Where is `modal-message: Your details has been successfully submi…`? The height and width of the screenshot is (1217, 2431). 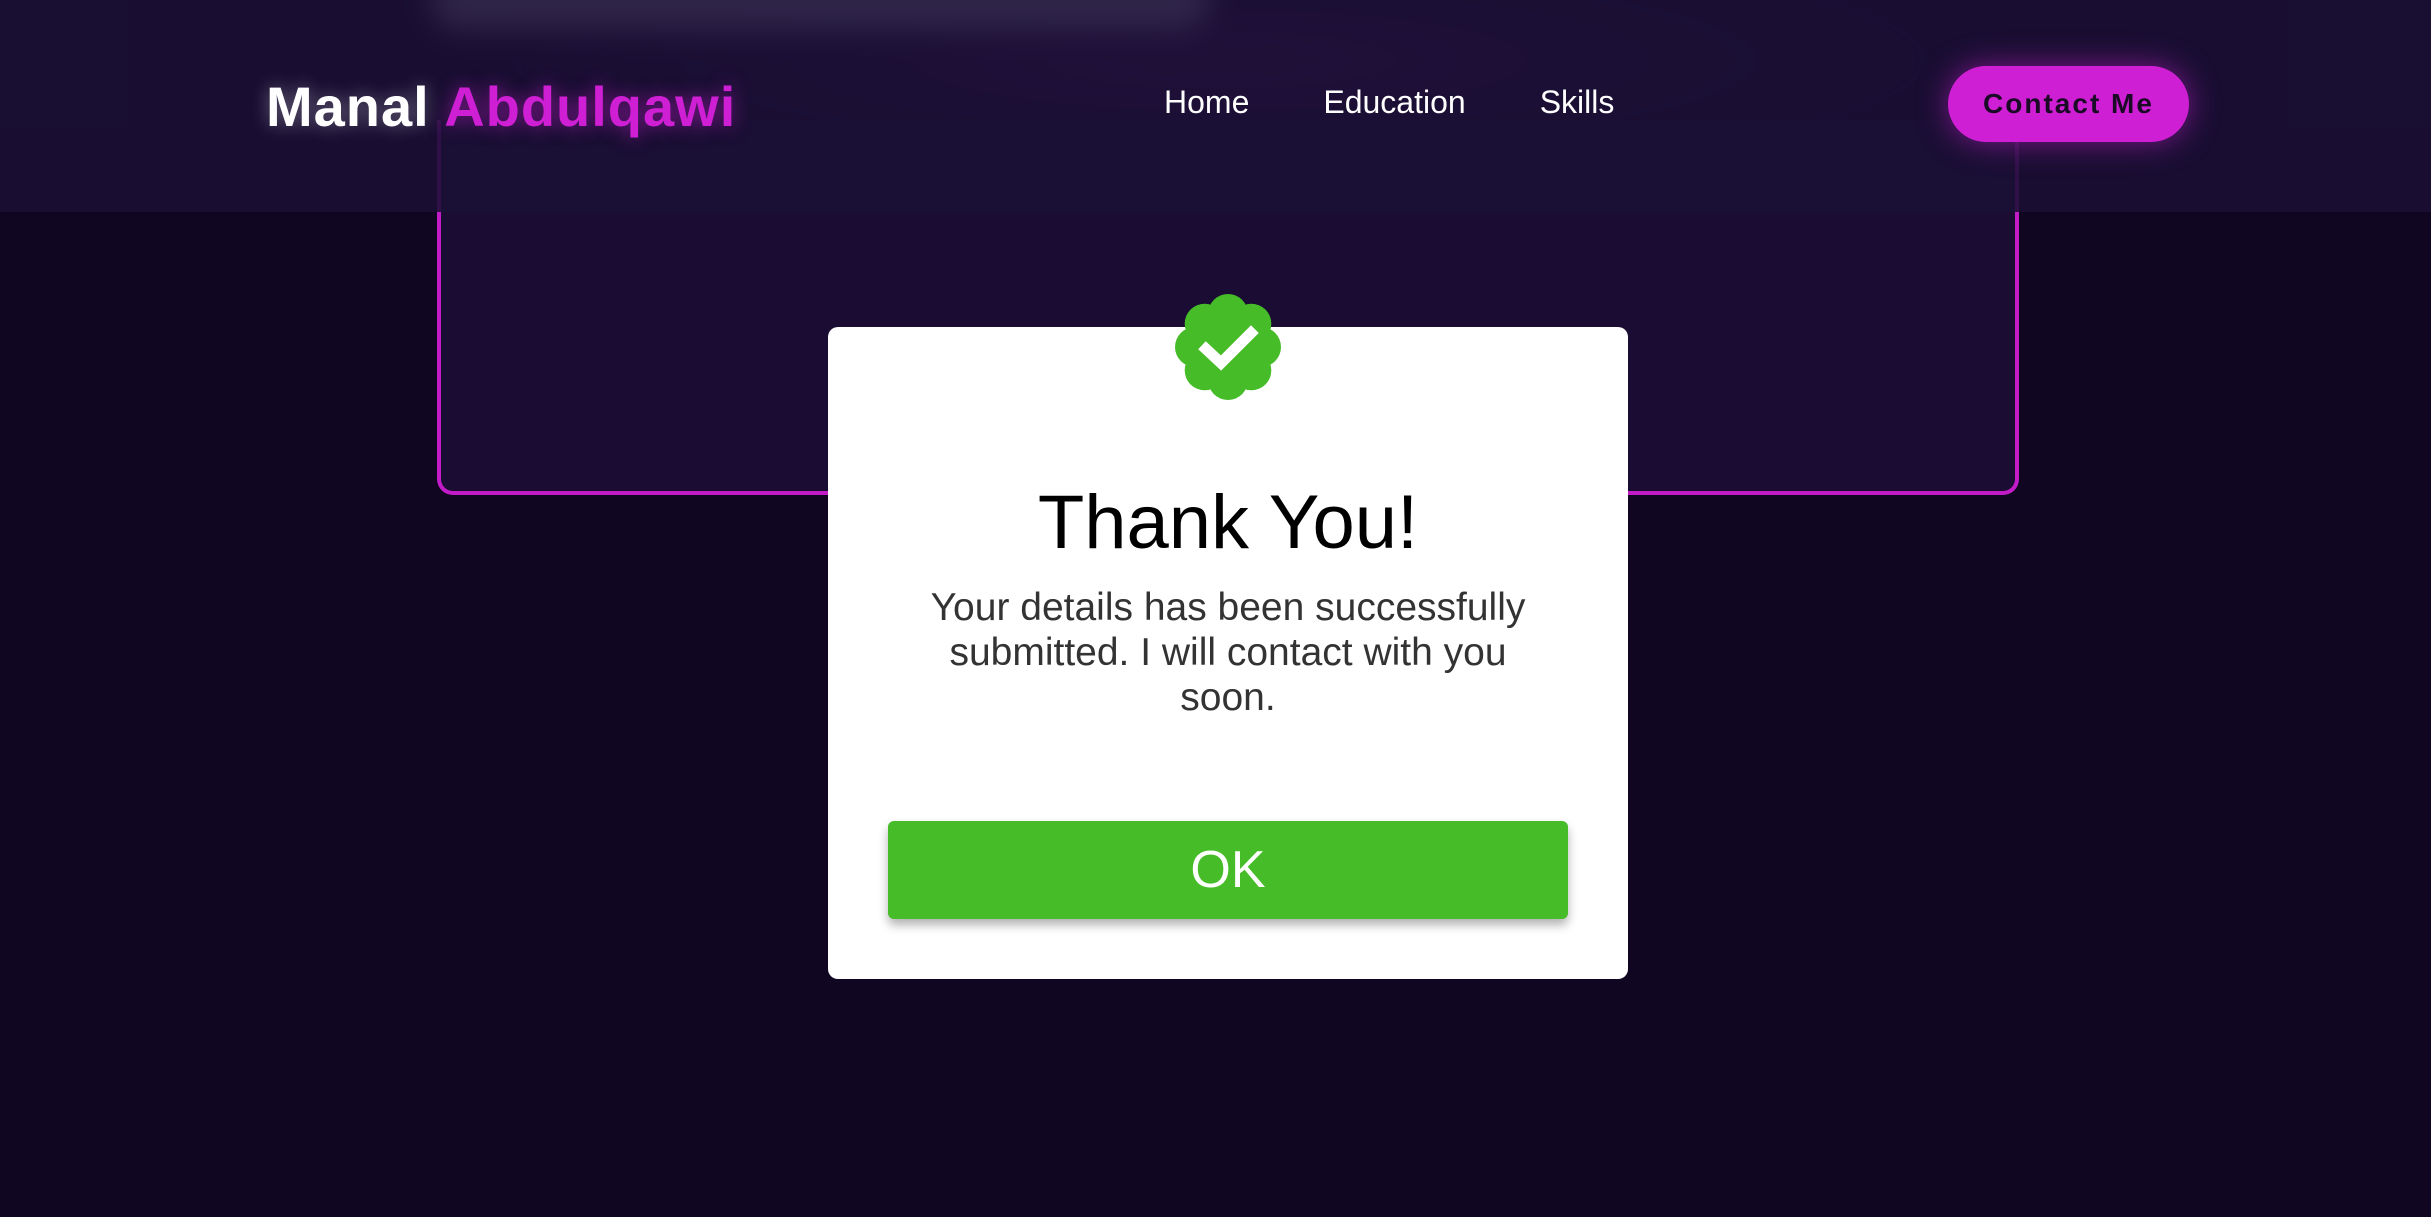 modal-message: Your details has been successfully submi… is located at coordinates (1228, 652).